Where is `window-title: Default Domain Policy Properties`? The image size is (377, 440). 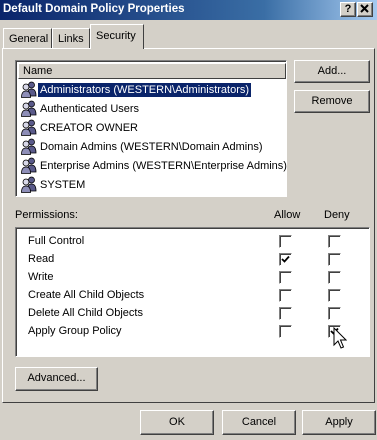 window-title: Default Domain Policy Properties is located at coordinates (94, 9).